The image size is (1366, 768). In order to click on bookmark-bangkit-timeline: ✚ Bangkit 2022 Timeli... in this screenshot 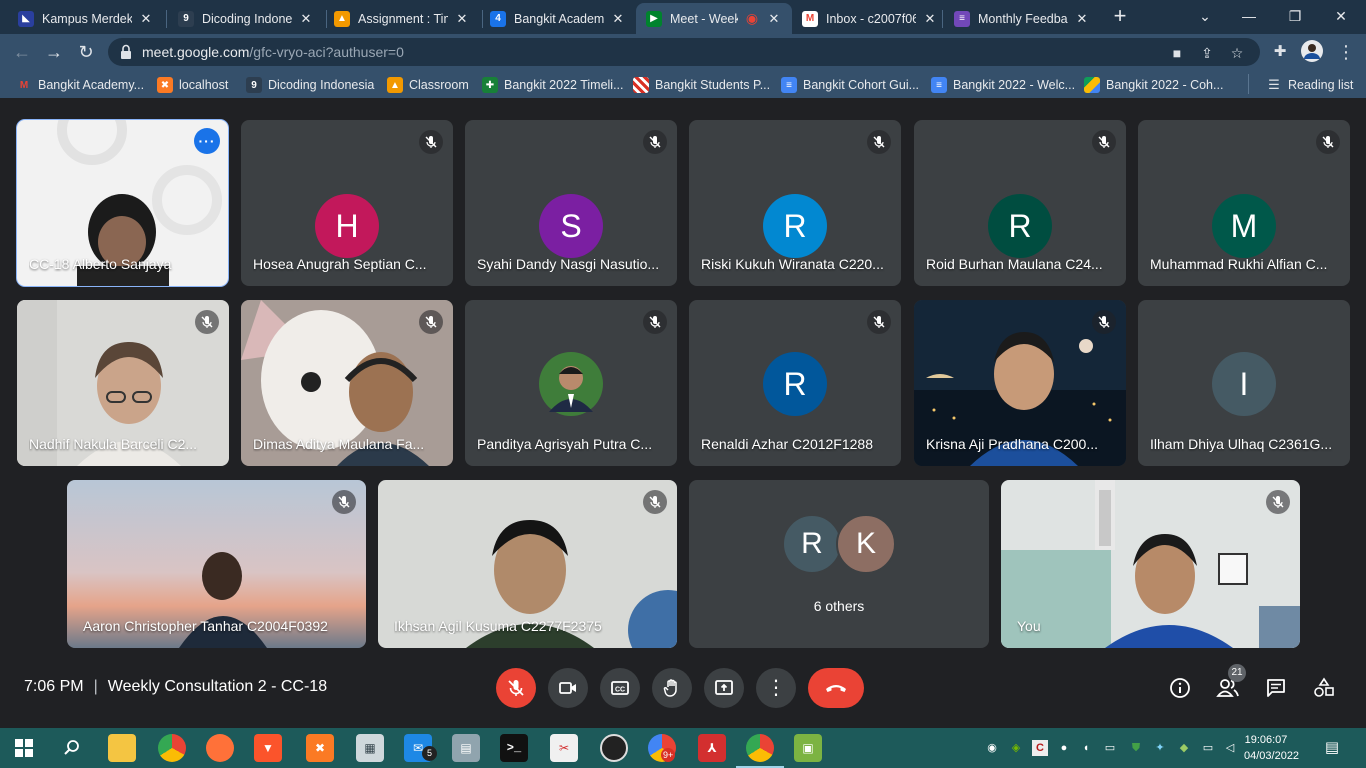, I will do `click(553, 85)`.